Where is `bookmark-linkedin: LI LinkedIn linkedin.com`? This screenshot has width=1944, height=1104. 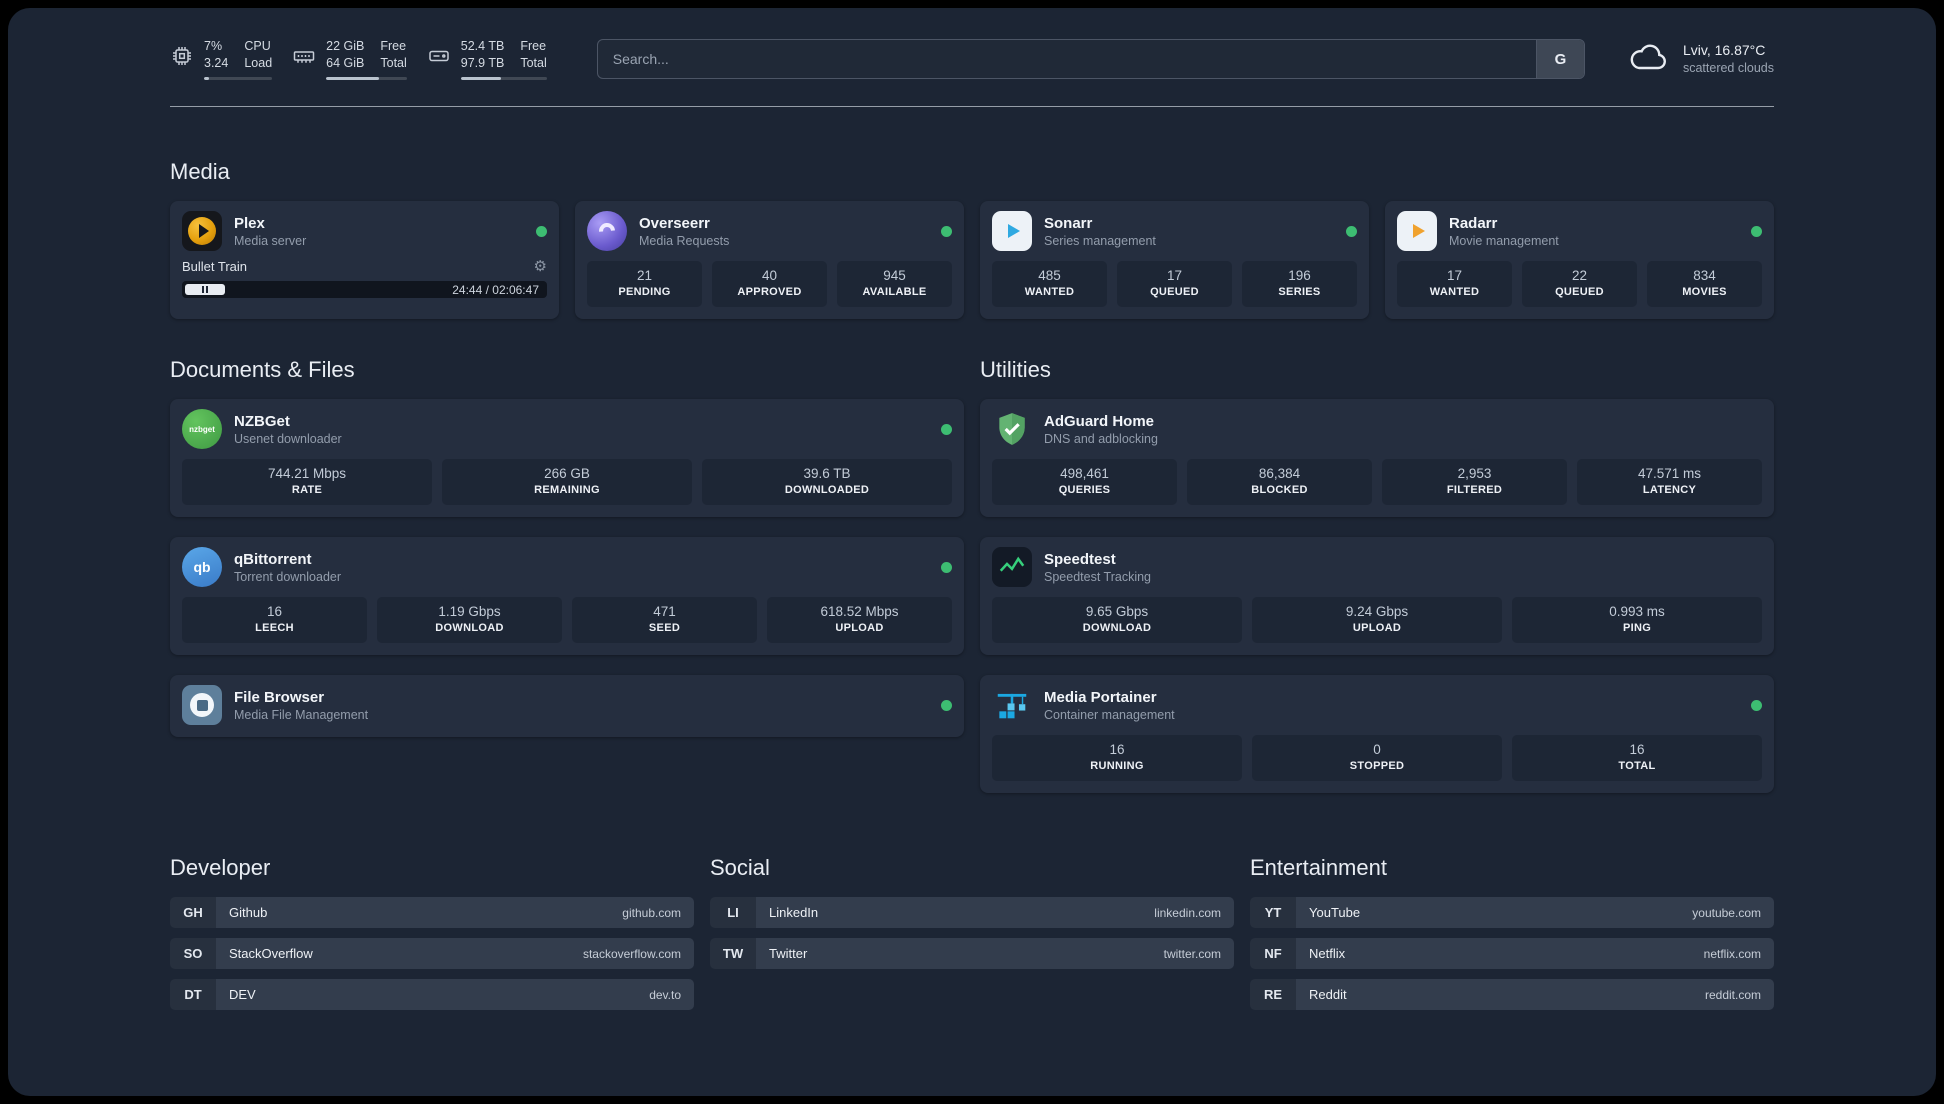 bookmark-linkedin: LI LinkedIn linkedin.com is located at coordinates (972, 912).